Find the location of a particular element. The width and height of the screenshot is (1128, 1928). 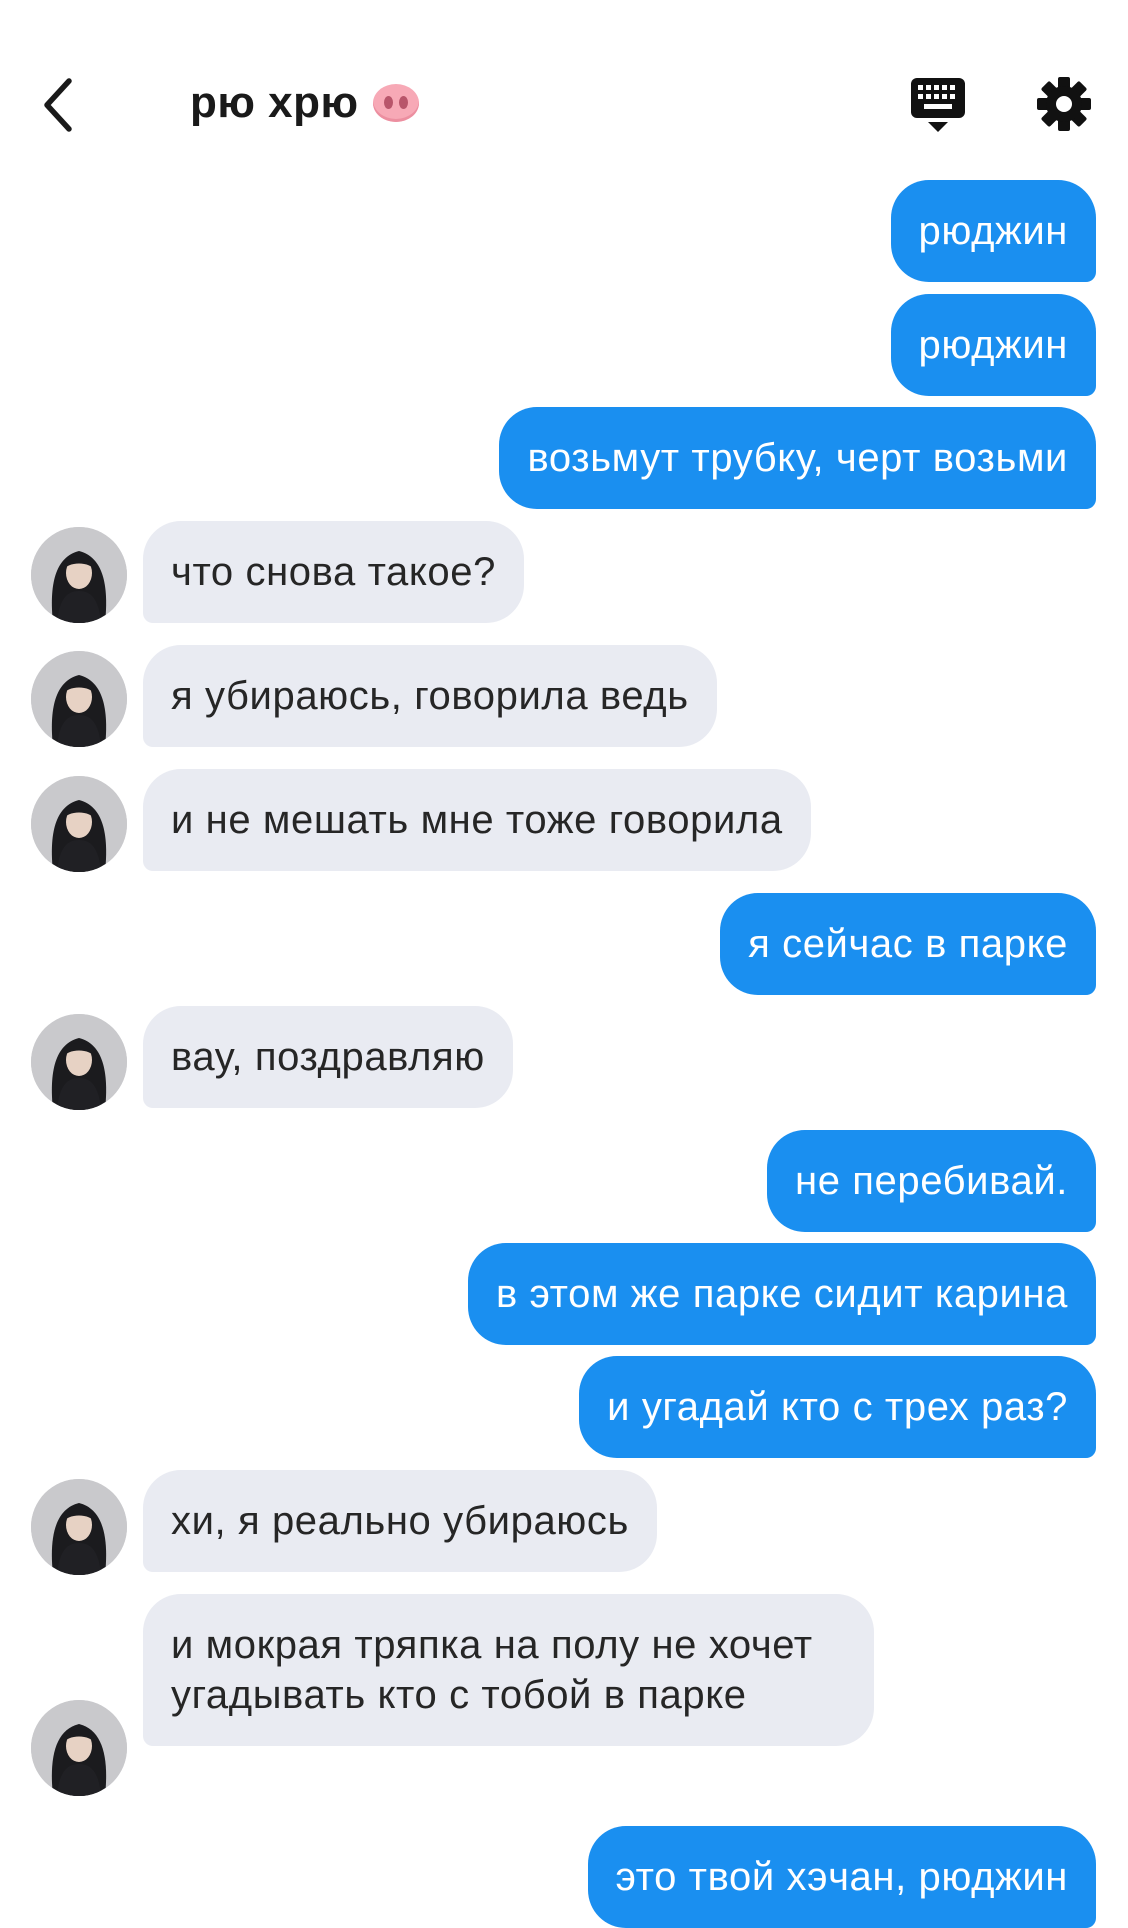

gear-icon is located at coordinates (1064, 104).